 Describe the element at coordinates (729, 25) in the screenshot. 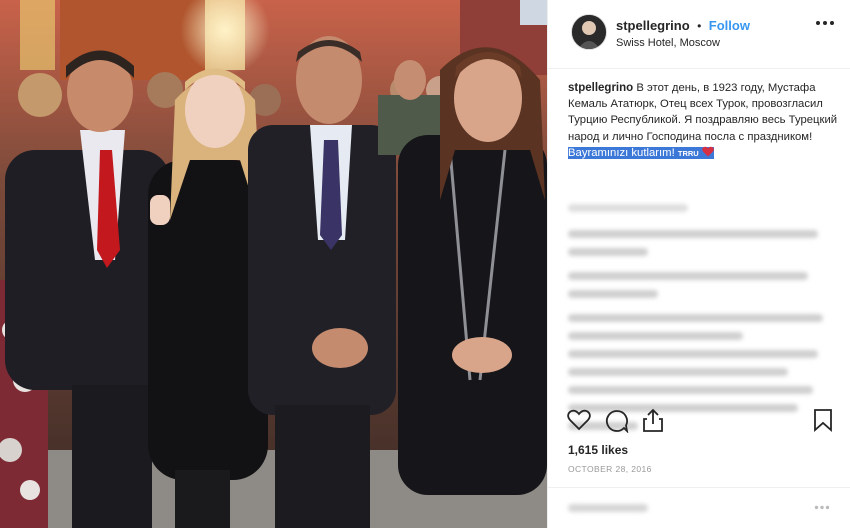

I see `follow-button: Follow` at that location.